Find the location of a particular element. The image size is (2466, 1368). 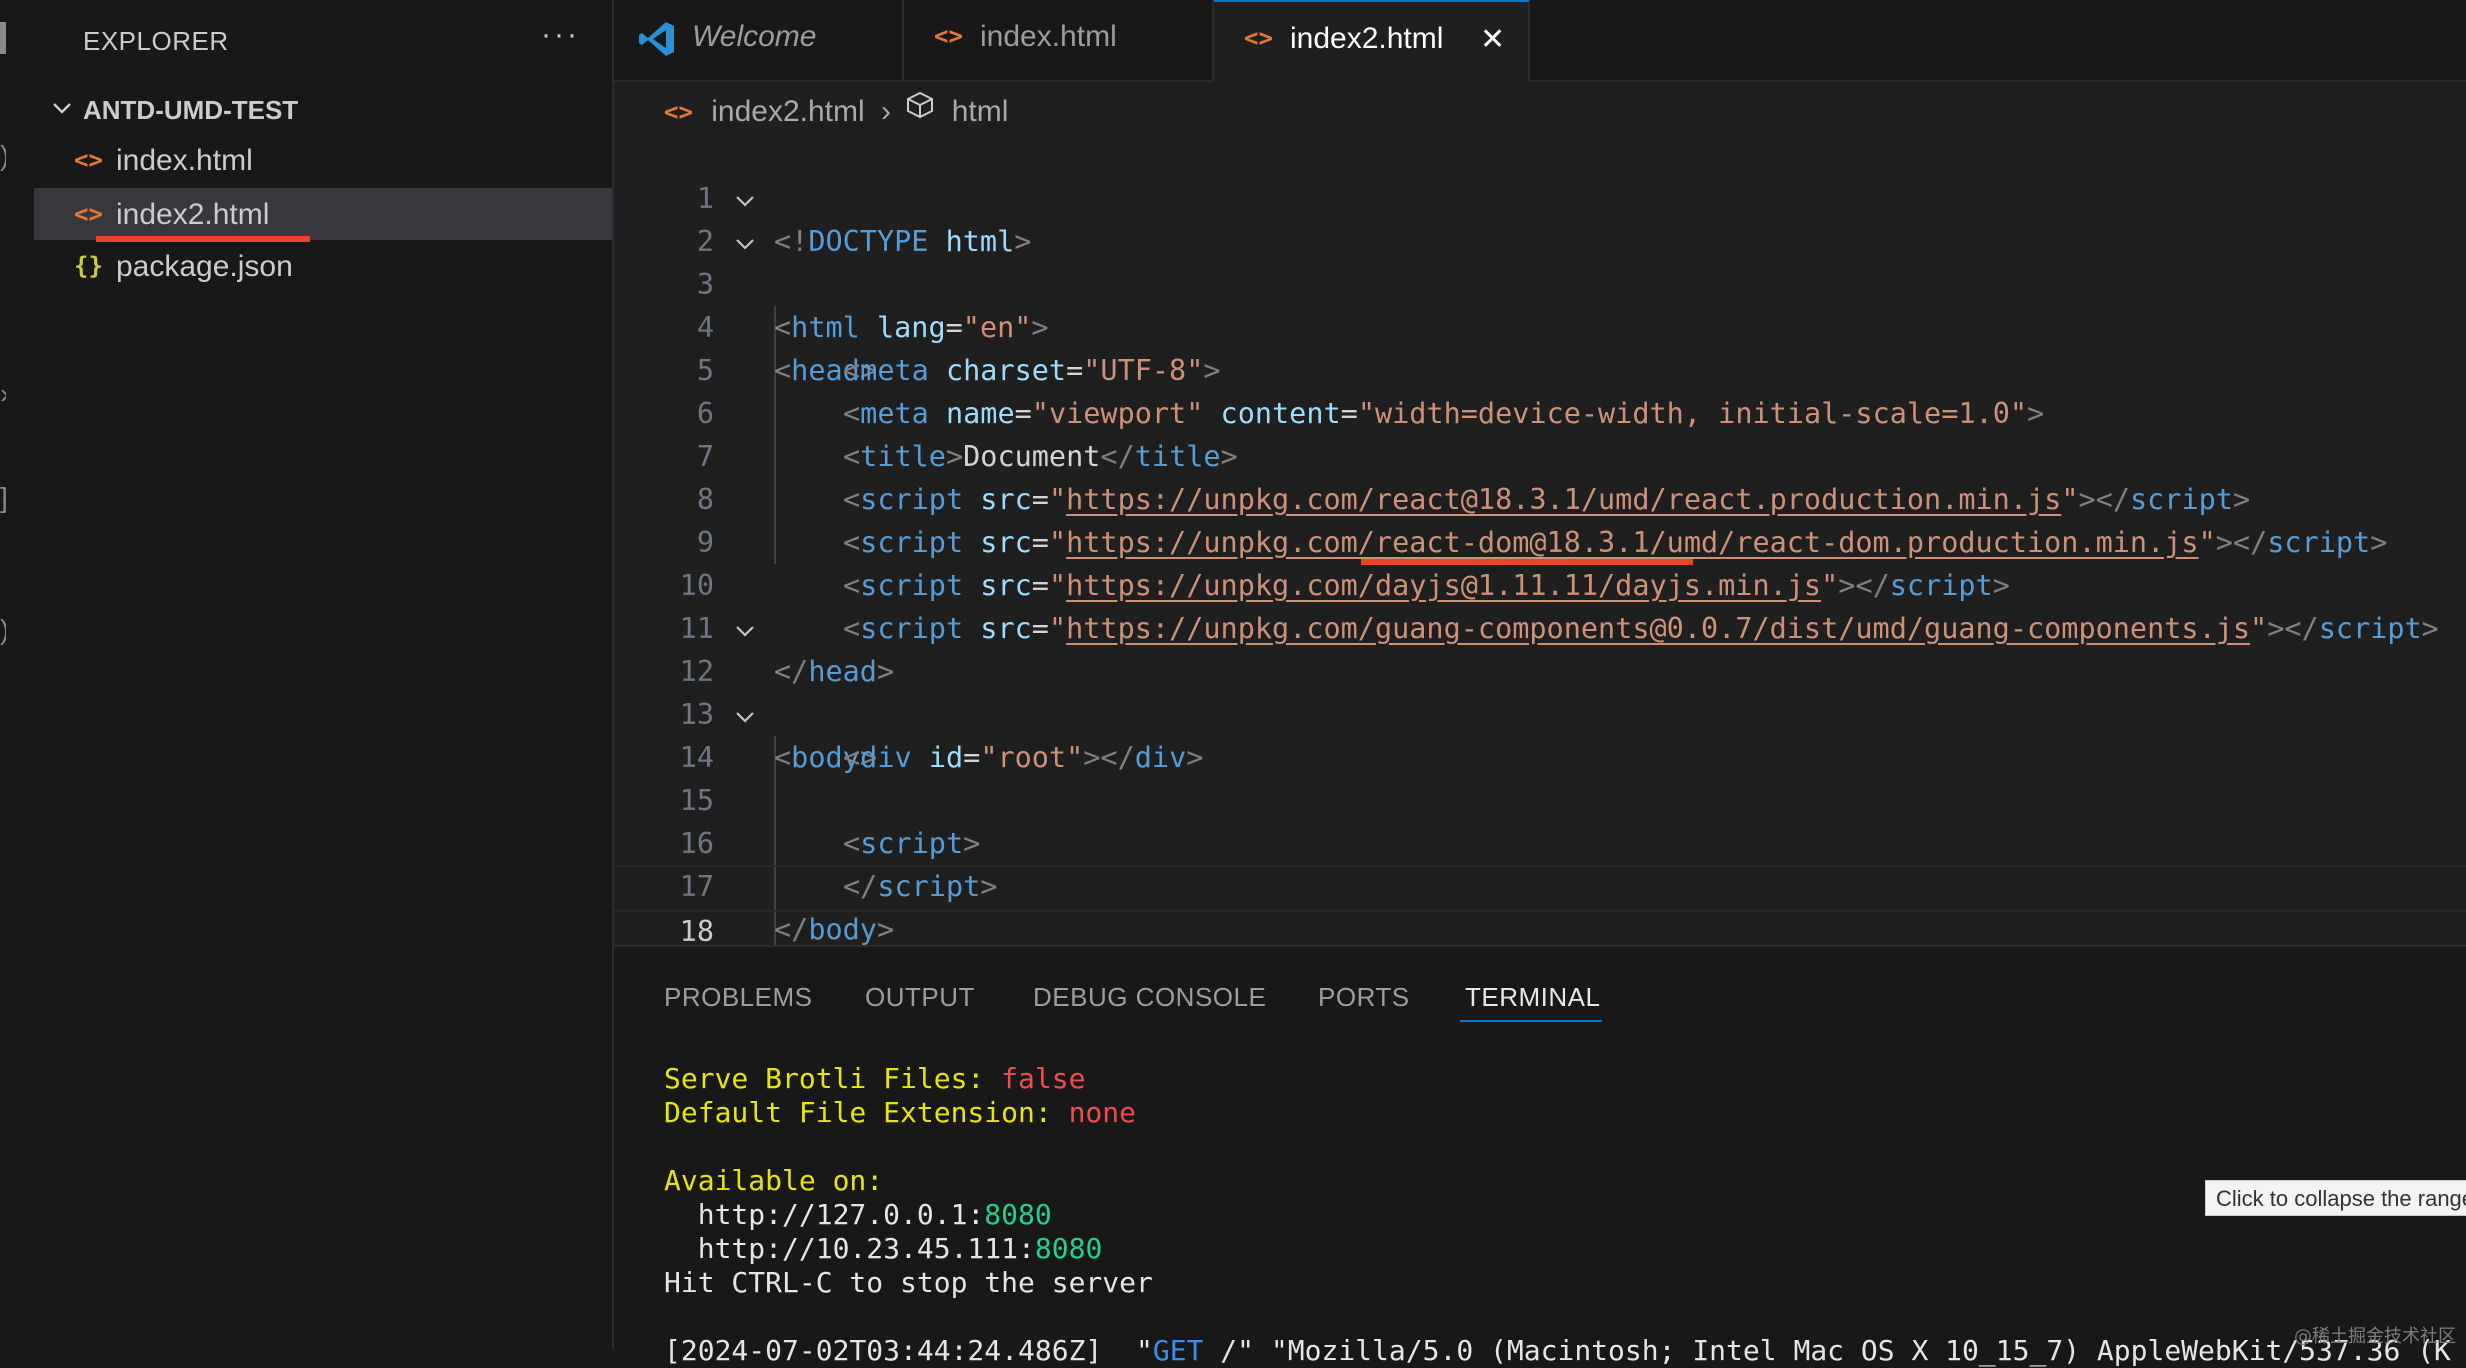

folder-root: ANTD-UMD-TEST is located at coordinates (323, 110).